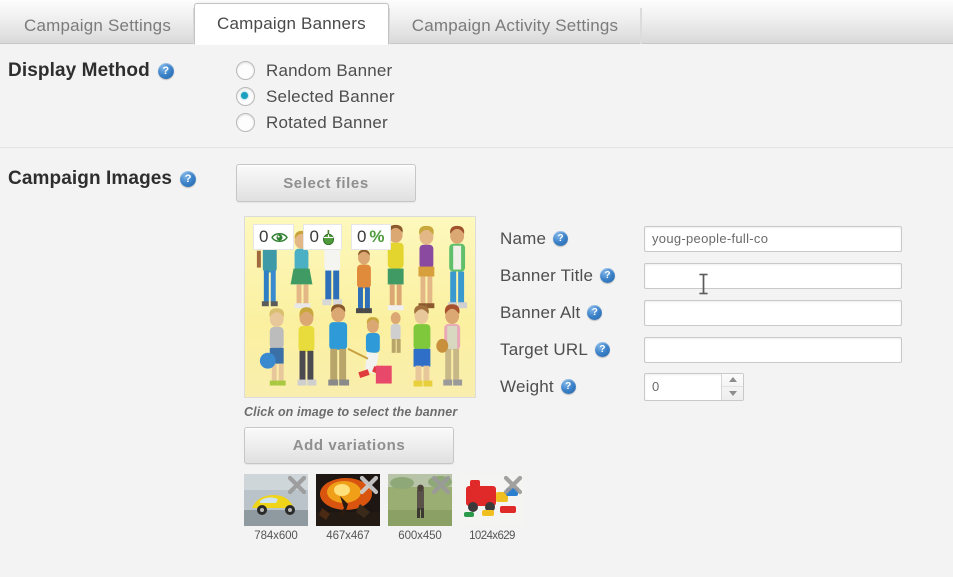  I want to click on tab-bar-filler, so click(797, 26).